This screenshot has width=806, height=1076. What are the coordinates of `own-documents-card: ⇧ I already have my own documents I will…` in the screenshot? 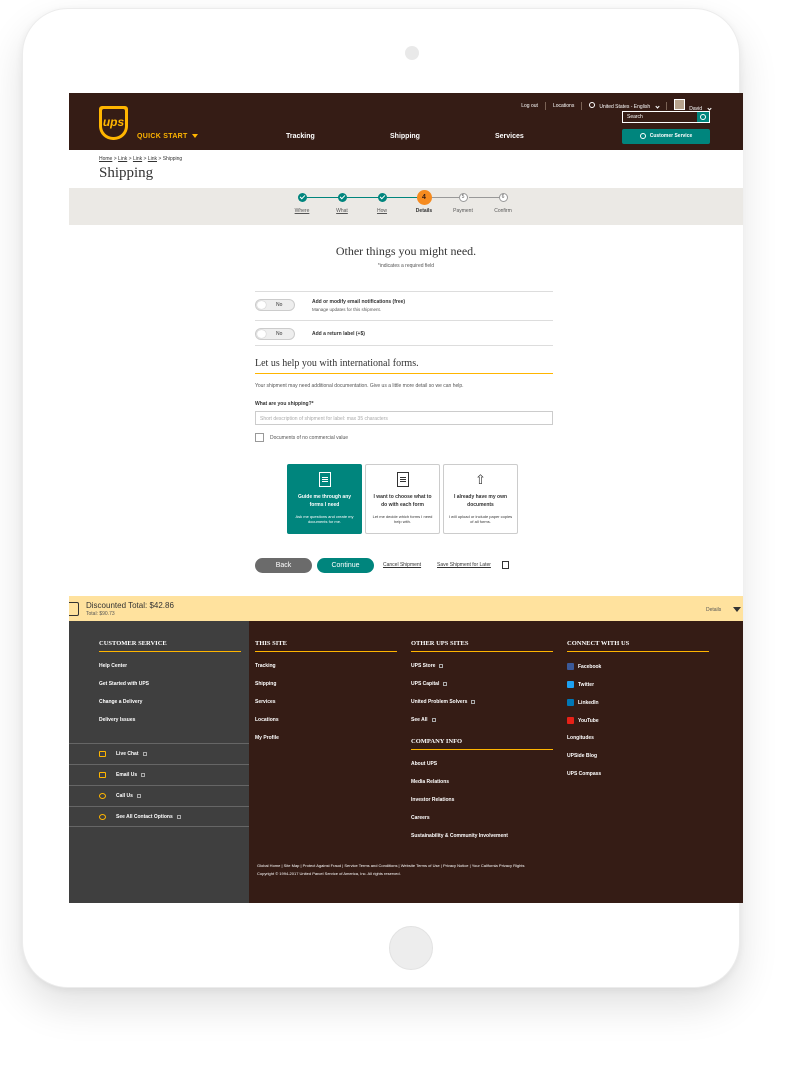 It's located at (480, 499).